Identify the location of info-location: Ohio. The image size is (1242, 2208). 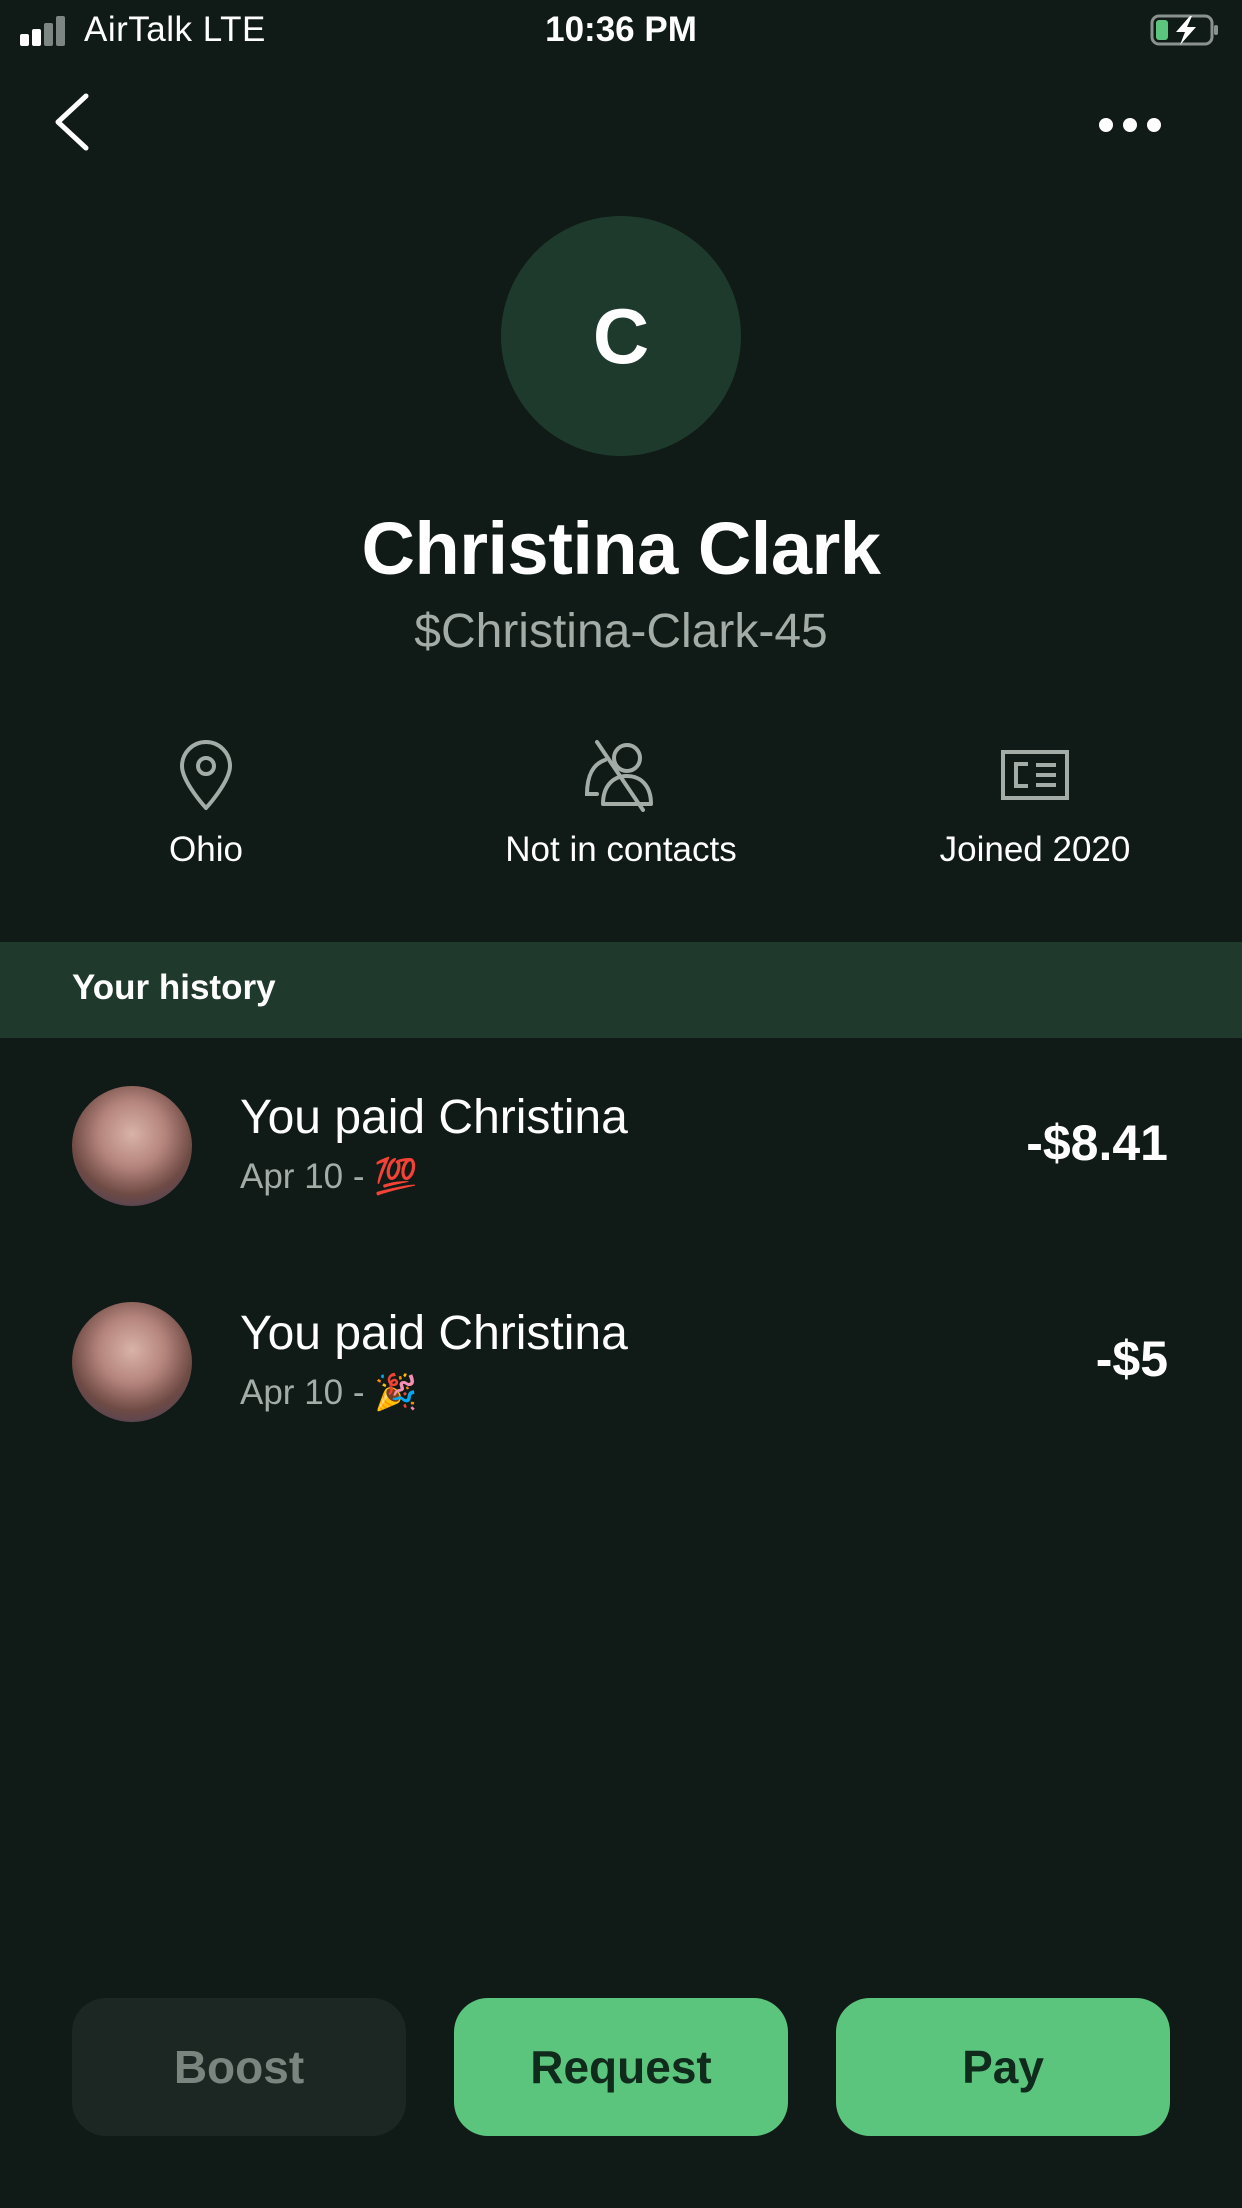
(206, 804).